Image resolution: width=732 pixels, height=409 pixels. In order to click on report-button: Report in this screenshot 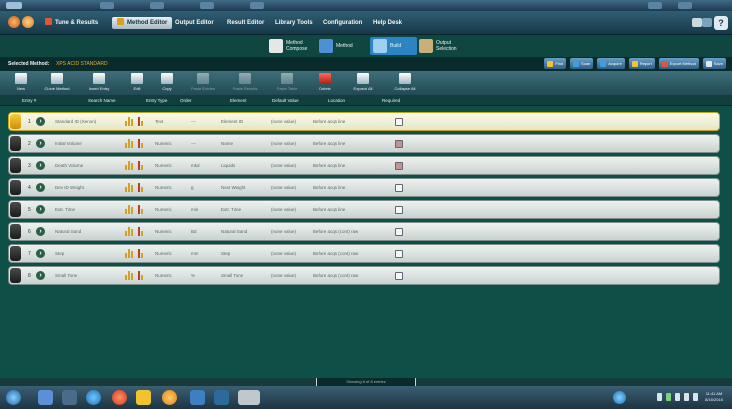, I will do `click(641, 63)`.